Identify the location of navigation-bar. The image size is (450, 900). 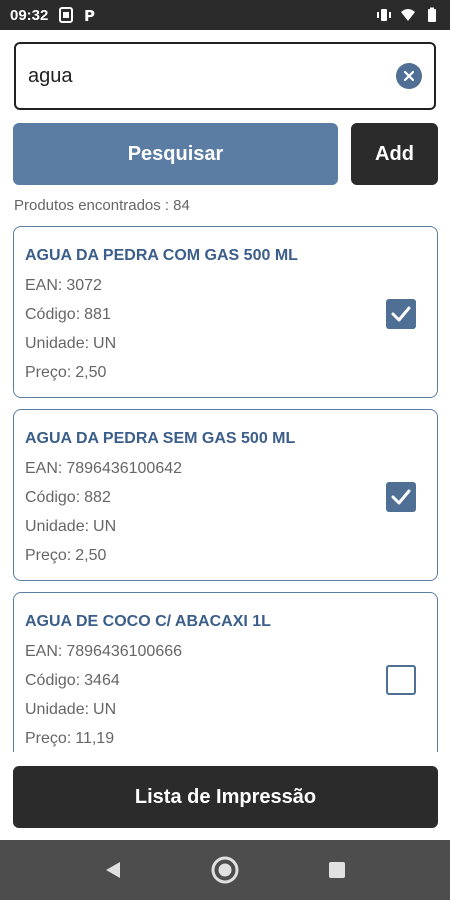
(225, 870).